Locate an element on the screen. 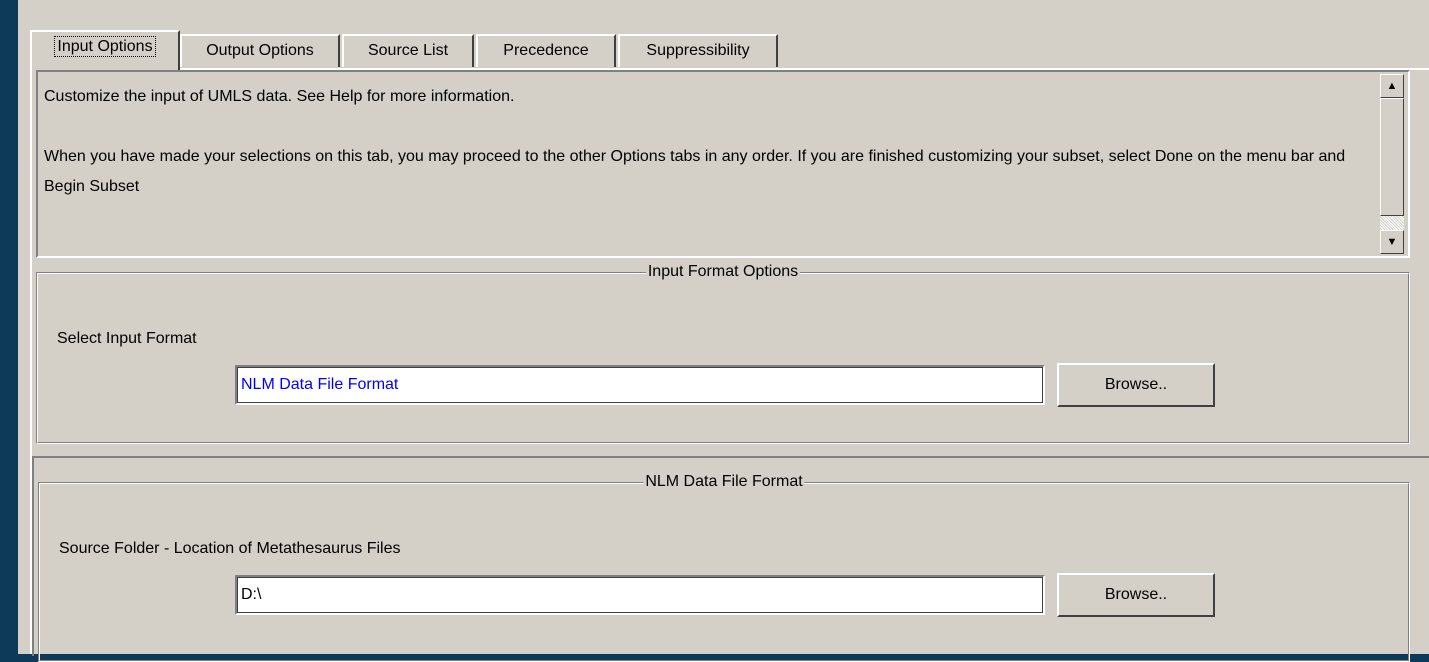 This screenshot has height=662, width=1429. scroll-thumb is located at coordinates (1392, 157).